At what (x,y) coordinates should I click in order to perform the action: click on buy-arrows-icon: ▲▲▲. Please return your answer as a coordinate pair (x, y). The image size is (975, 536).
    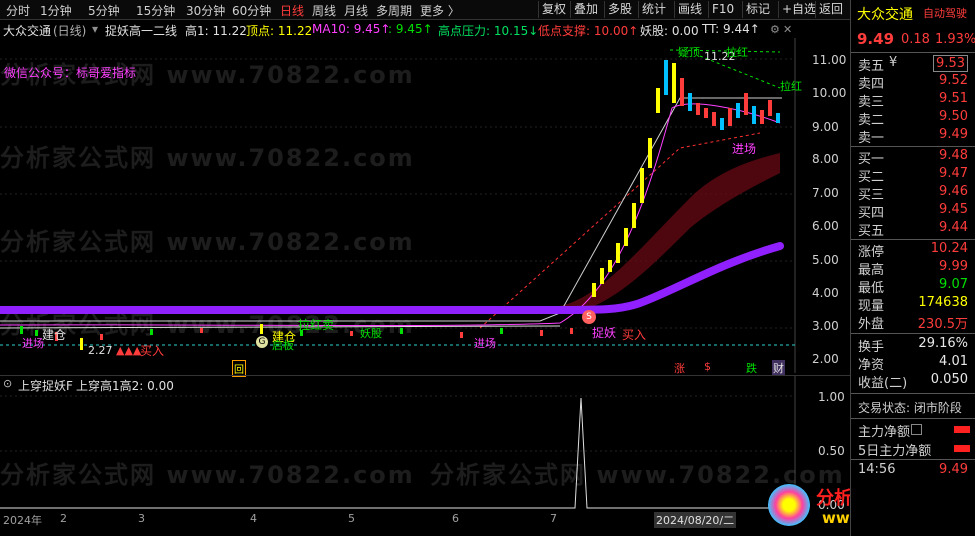
    Looking at the image, I should click on (129, 350).